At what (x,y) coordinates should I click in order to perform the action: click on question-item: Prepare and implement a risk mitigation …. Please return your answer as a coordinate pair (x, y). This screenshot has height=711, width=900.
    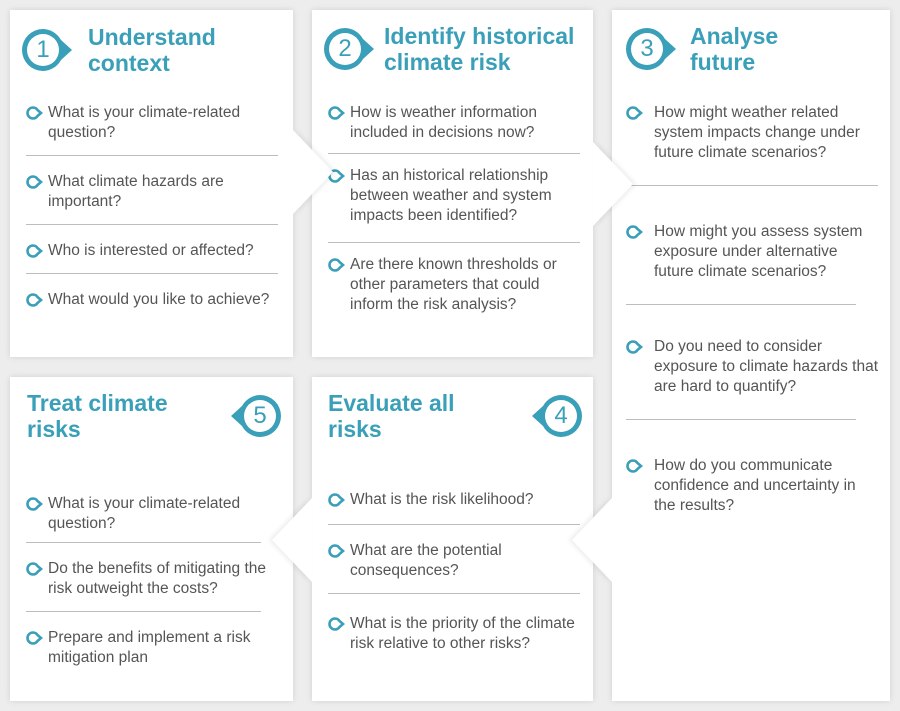
    Looking at the image, I should click on (148, 648).